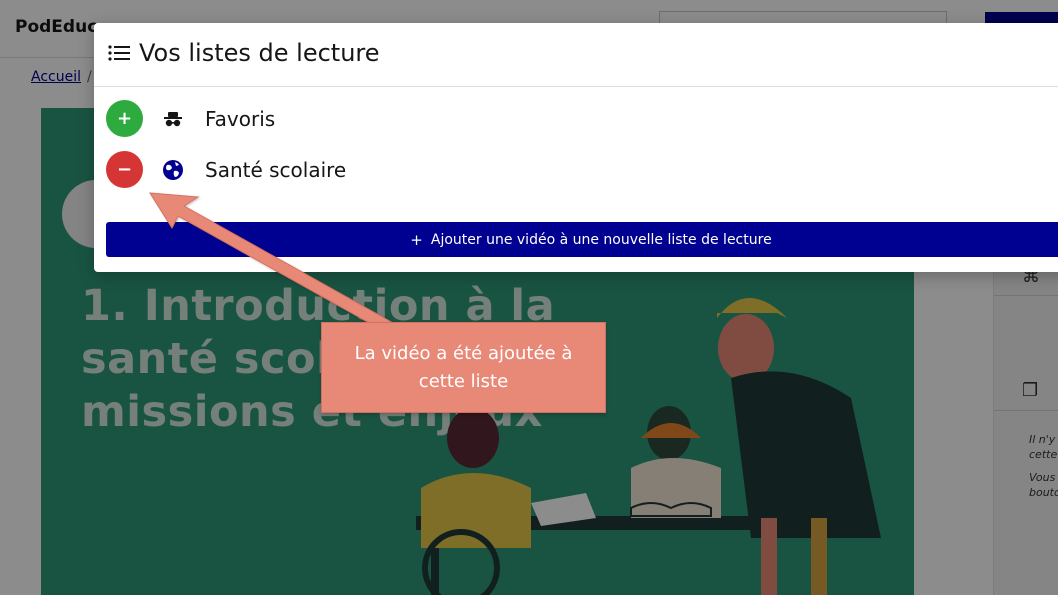  What do you see at coordinates (119, 53) in the screenshot?
I see `list-icon` at bounding box center [119, 53].